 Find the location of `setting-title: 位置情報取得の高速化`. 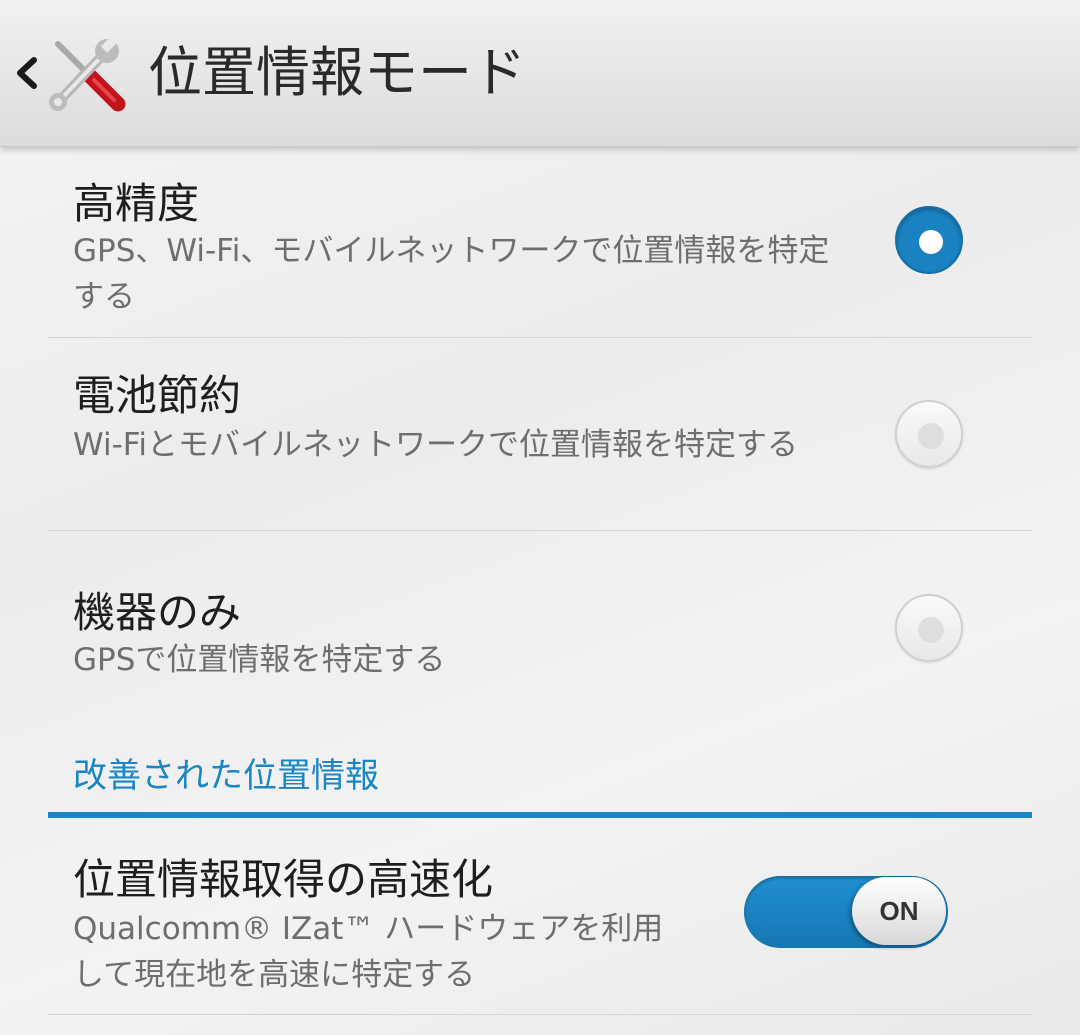

setting-title: 位置情報取得の高速化 is located at coordinates (283, 879).